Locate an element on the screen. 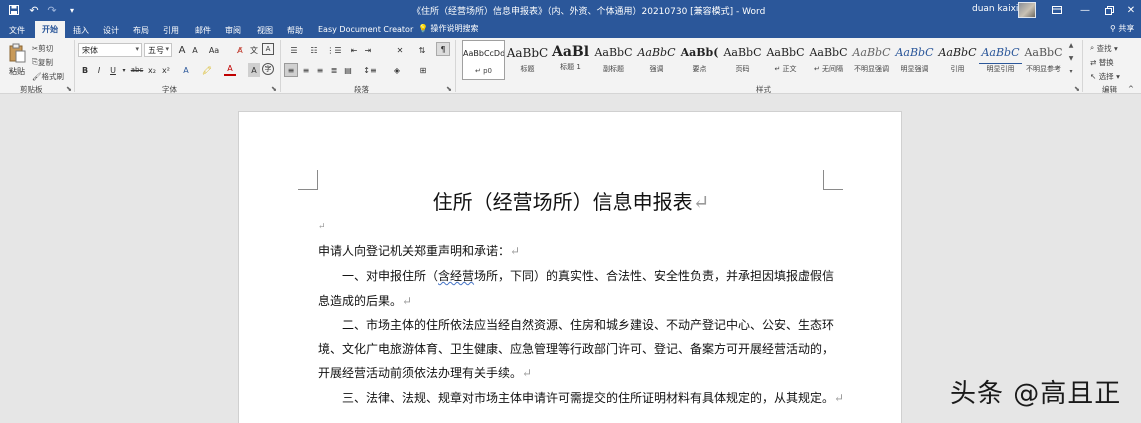 This screenshot has height=423, width=1141. ribbon-display-icon is located at coordinates (1057, 10).